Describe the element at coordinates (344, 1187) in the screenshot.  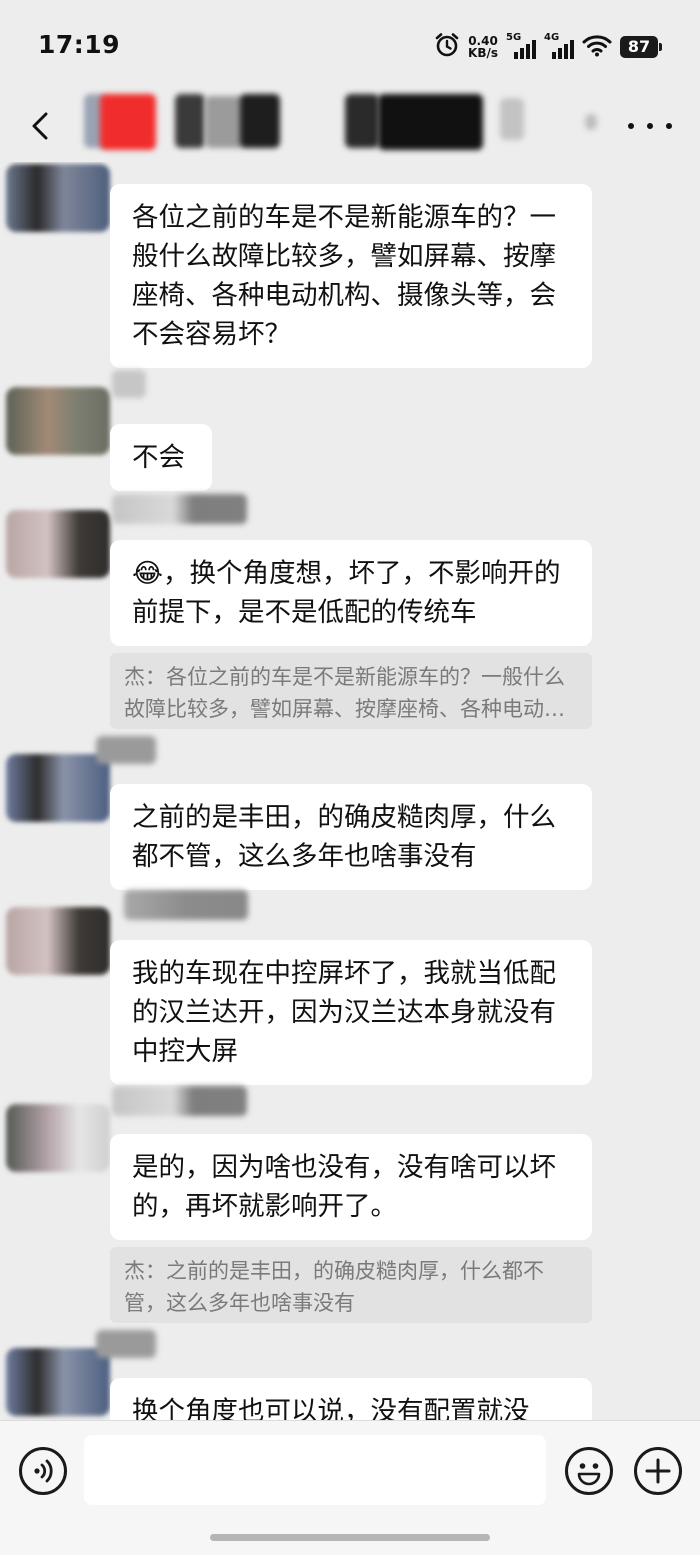
I see `message-text: 是的，因为啥也没有，没有啥可以坏的，再坏就影响开了。` at that location.